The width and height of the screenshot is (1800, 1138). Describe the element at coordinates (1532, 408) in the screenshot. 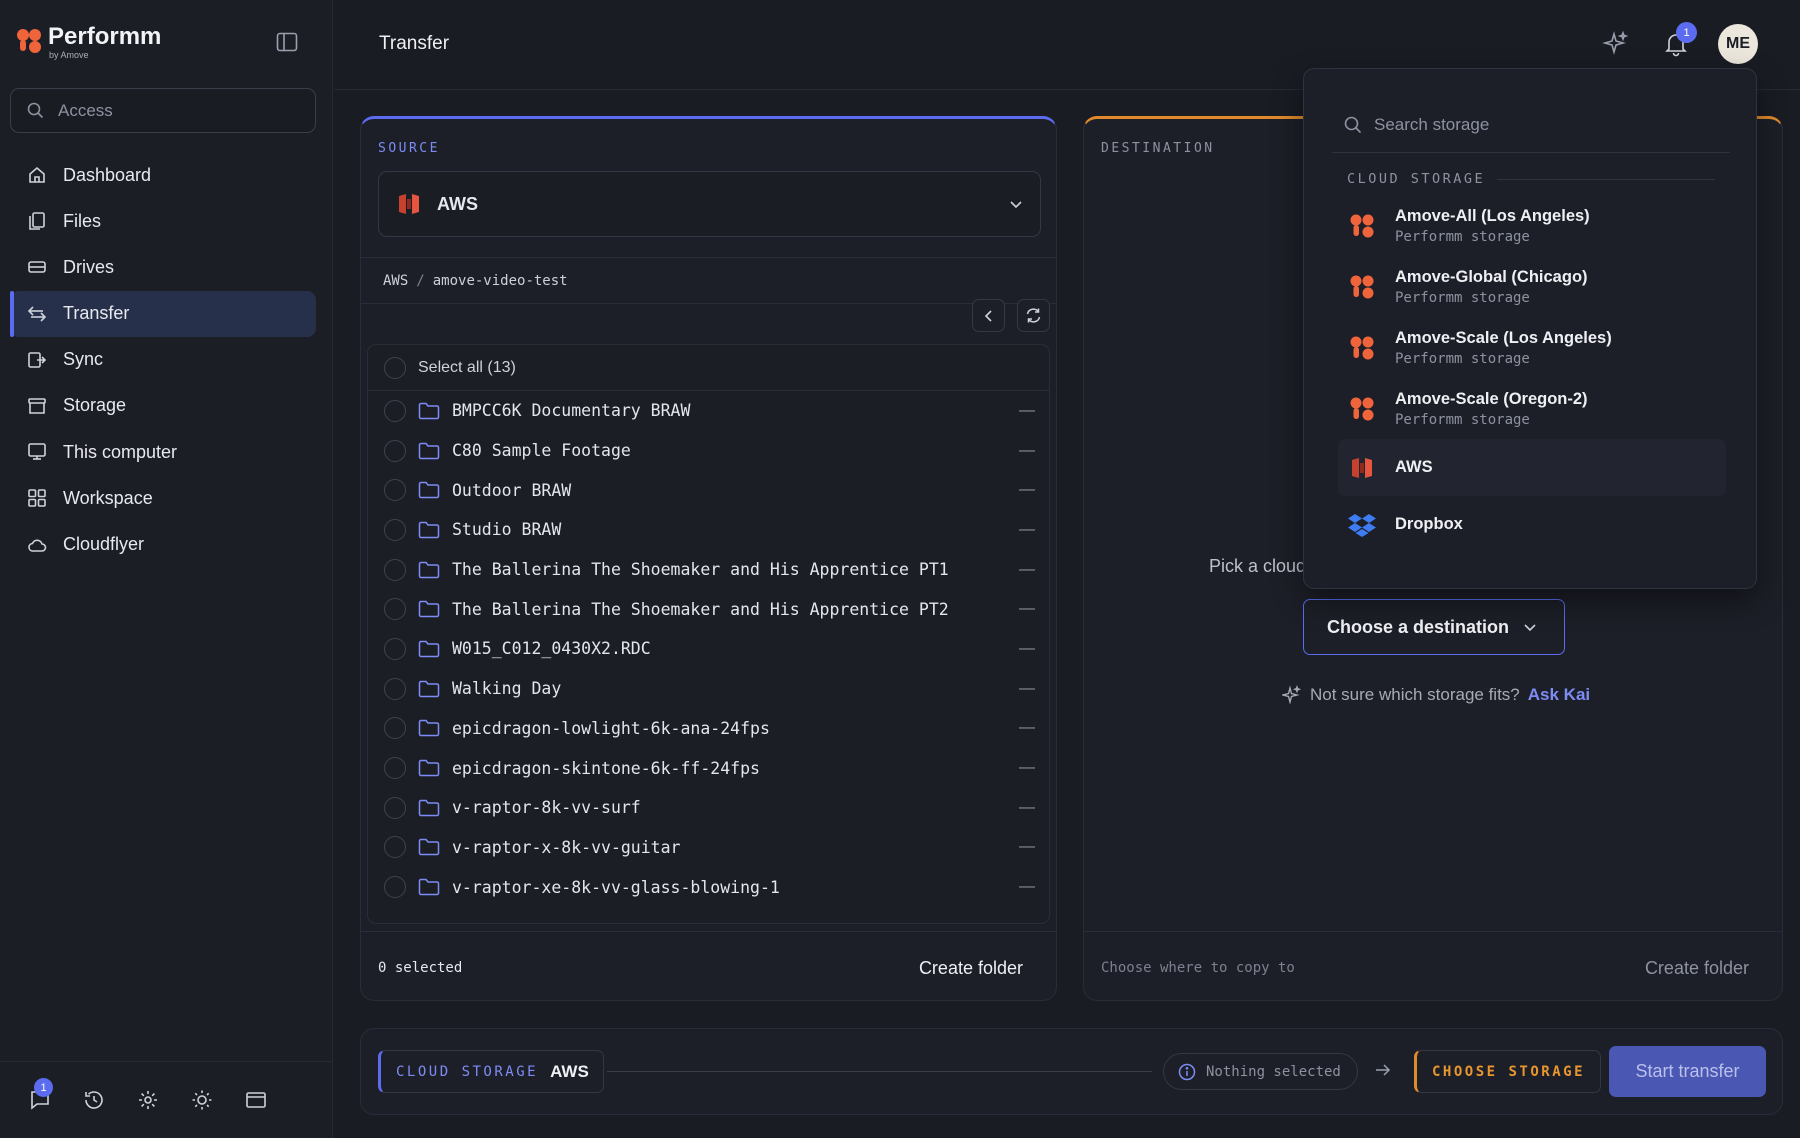

I see `storage-item-amove-scale-oregon: Amove-Scale (Oregon-2) Performm storage` at that location.